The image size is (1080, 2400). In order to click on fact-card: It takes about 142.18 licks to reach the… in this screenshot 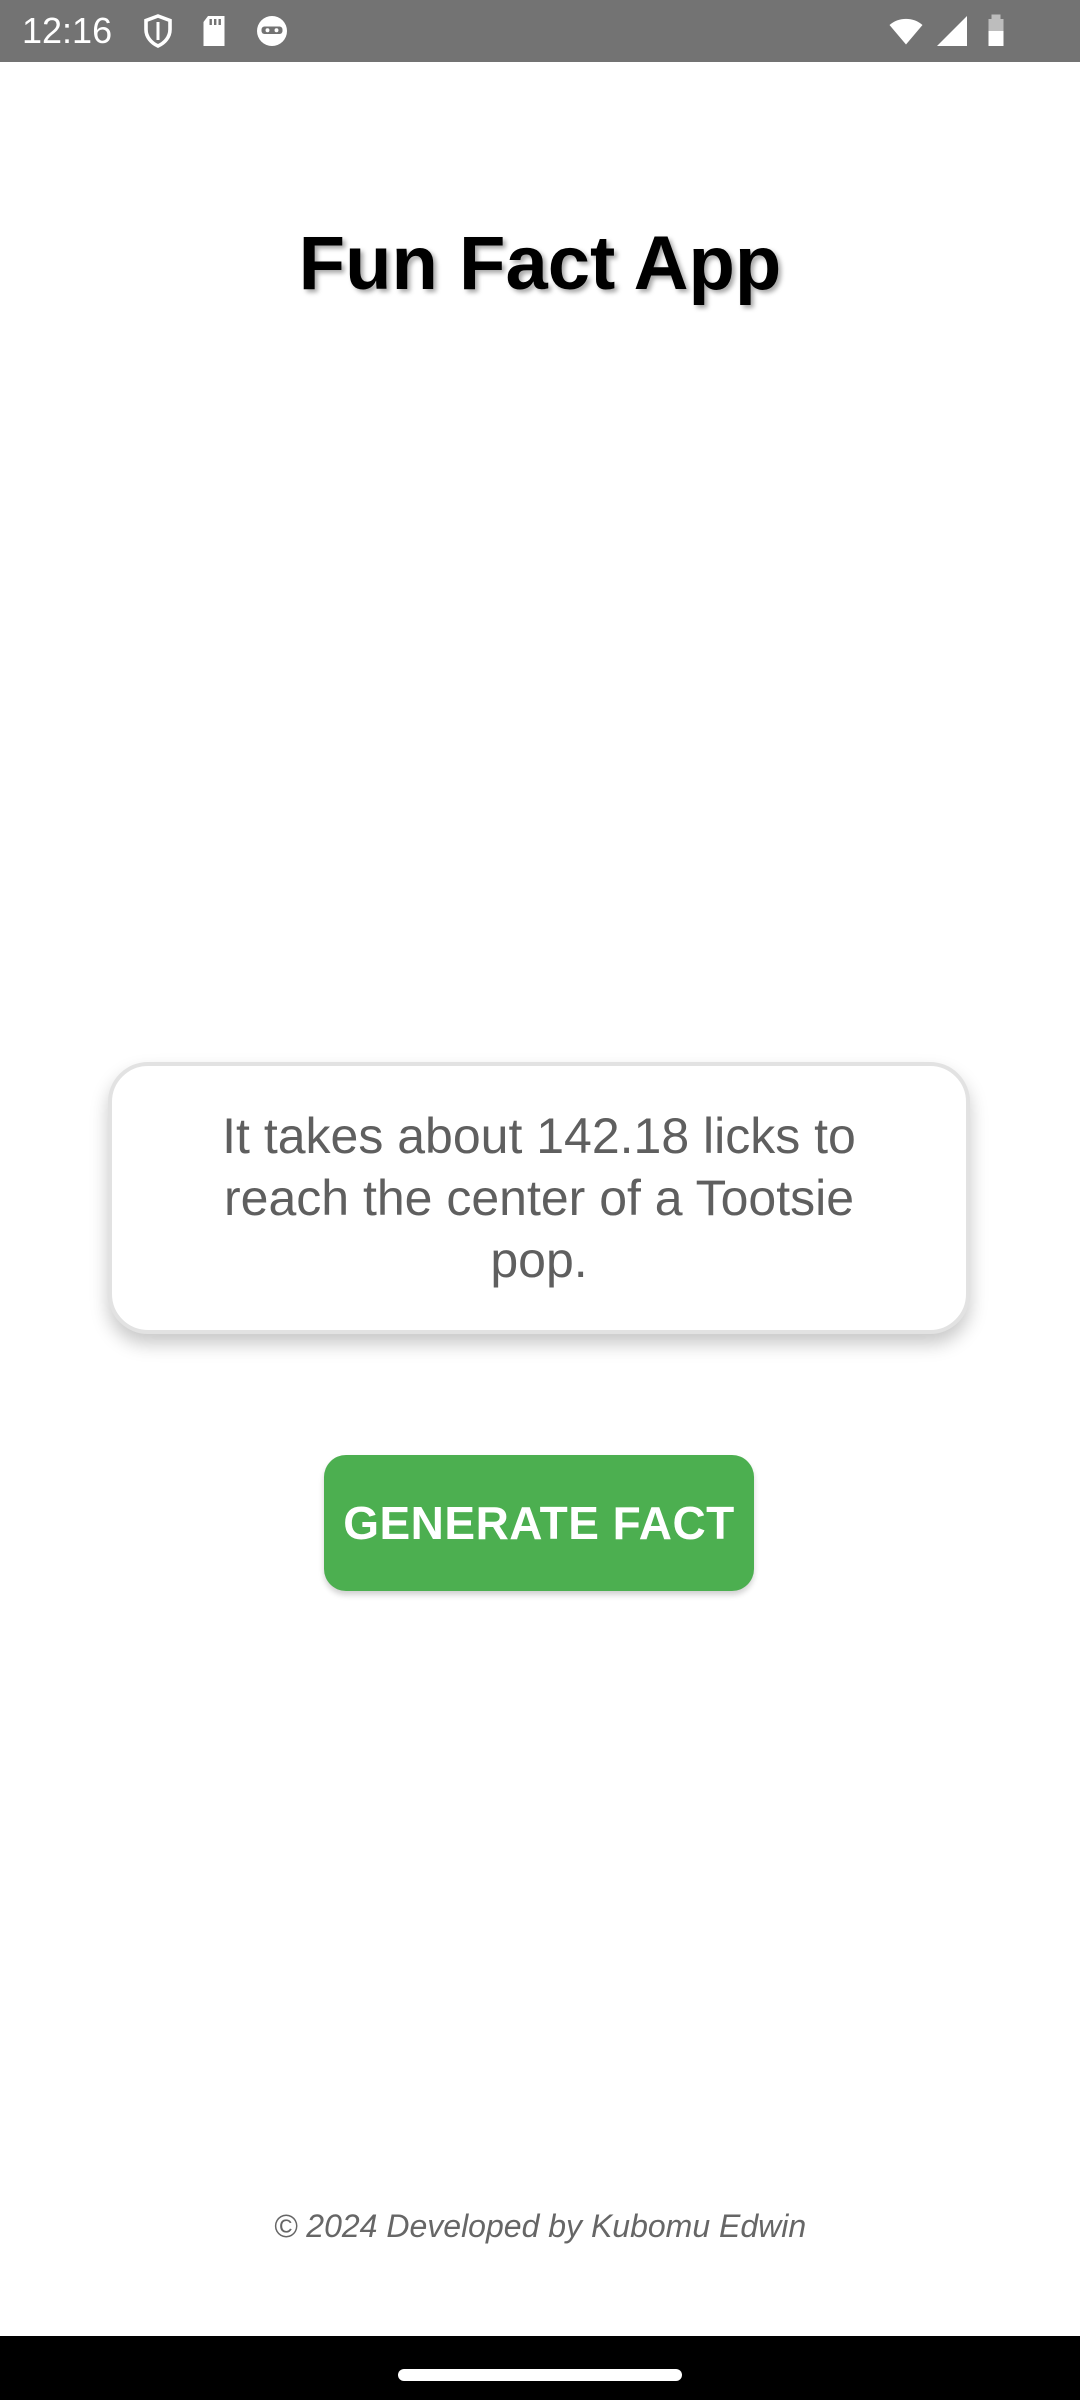, I will do `click(539, 1198)`.